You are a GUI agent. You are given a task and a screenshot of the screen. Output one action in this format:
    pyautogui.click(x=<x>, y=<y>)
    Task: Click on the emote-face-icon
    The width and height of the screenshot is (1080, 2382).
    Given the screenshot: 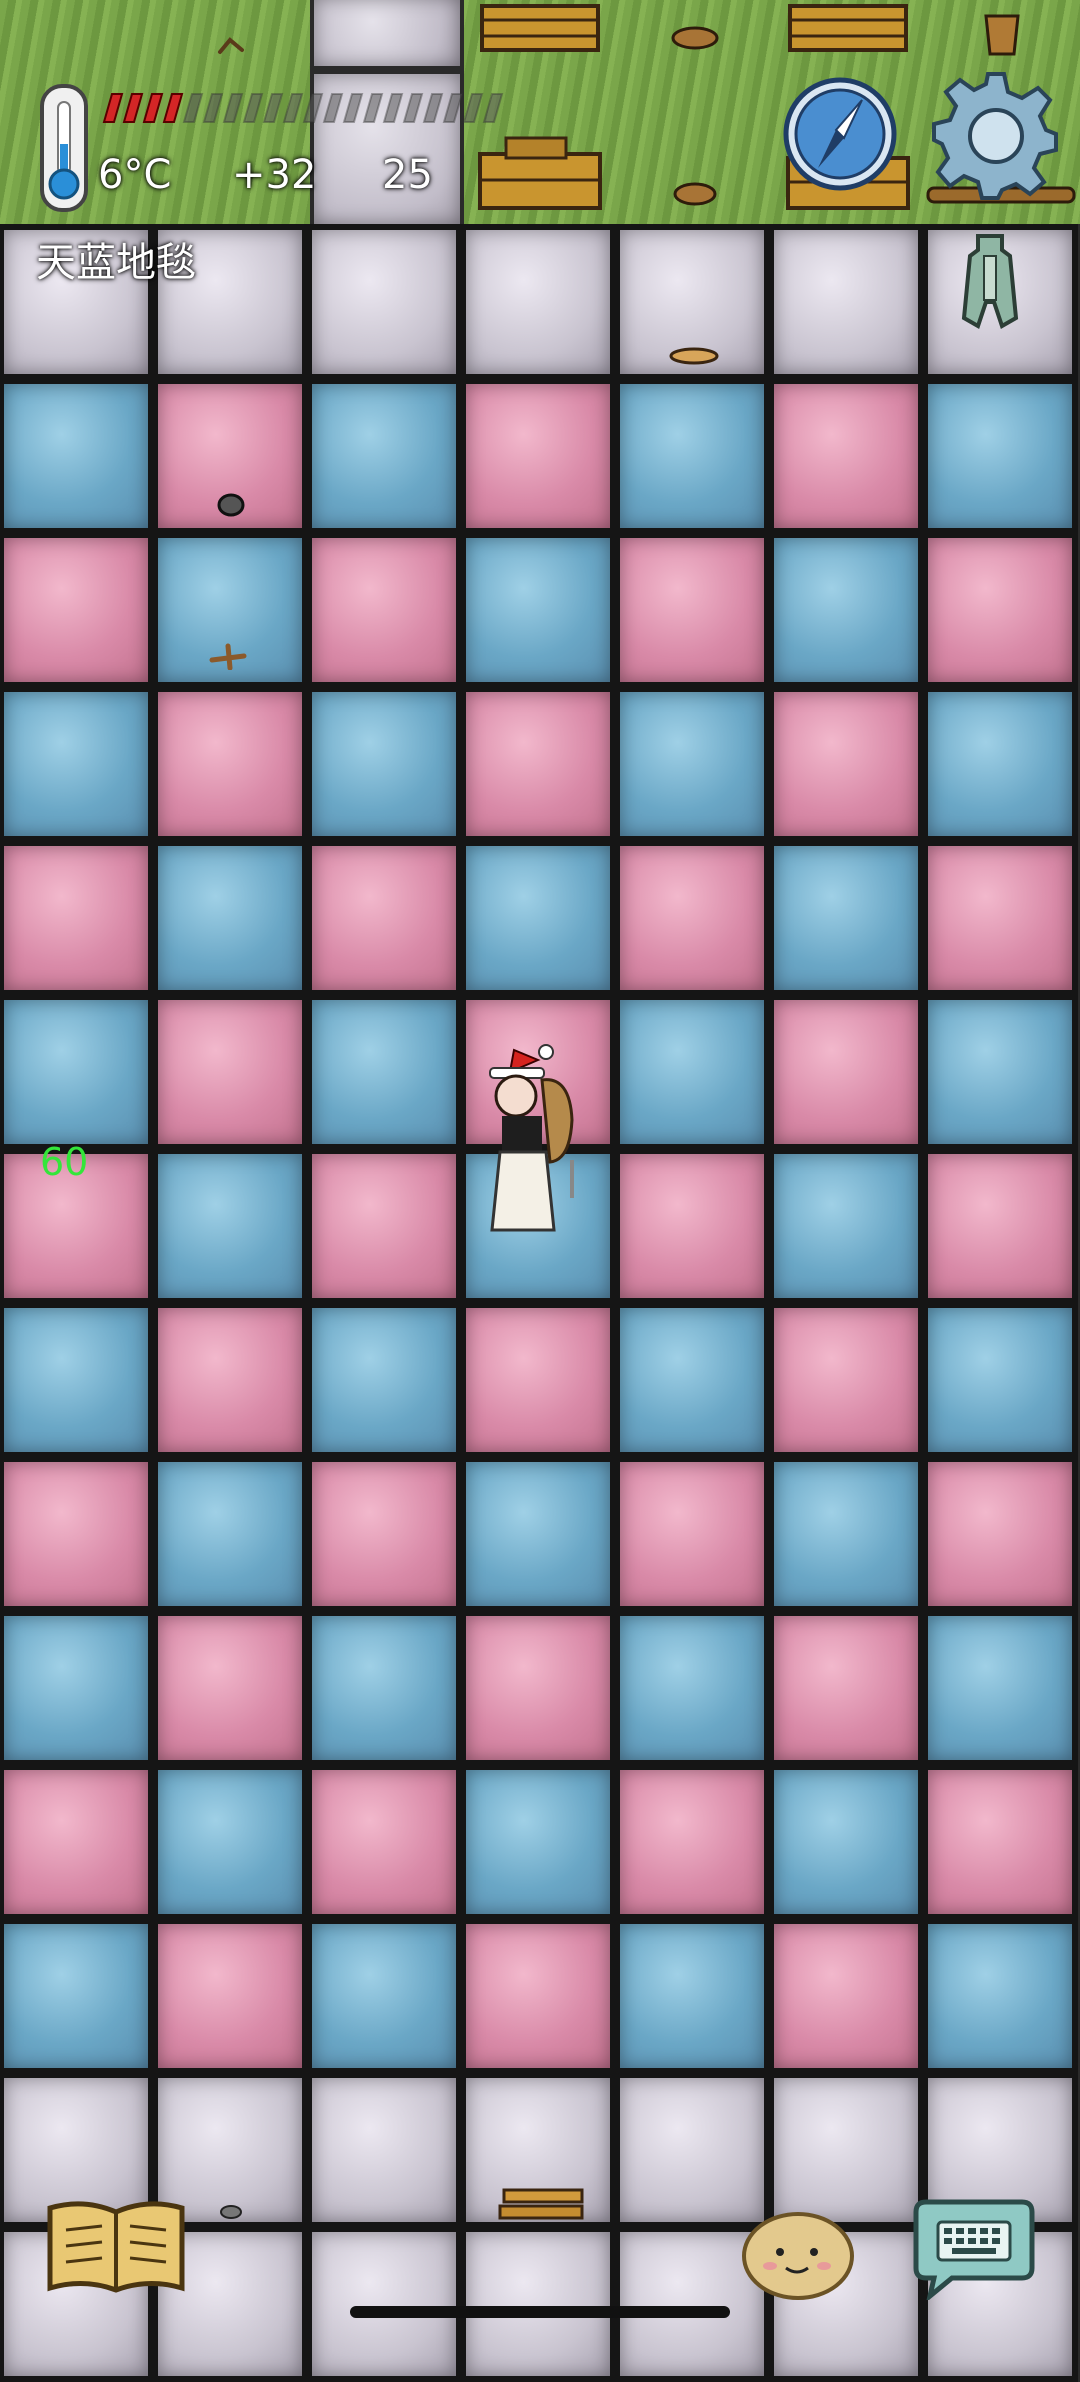 What is the action you would take?
    pyautogui.click(x=798, y=2254)
    